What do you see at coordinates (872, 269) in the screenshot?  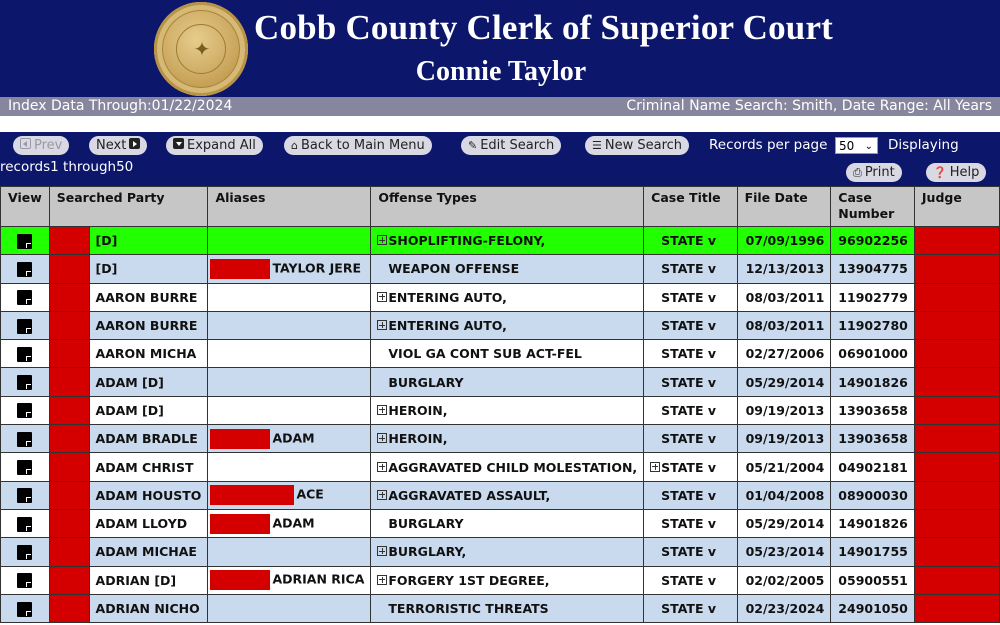 I see `case-number: 13904775` at bounding box center [872, 269].